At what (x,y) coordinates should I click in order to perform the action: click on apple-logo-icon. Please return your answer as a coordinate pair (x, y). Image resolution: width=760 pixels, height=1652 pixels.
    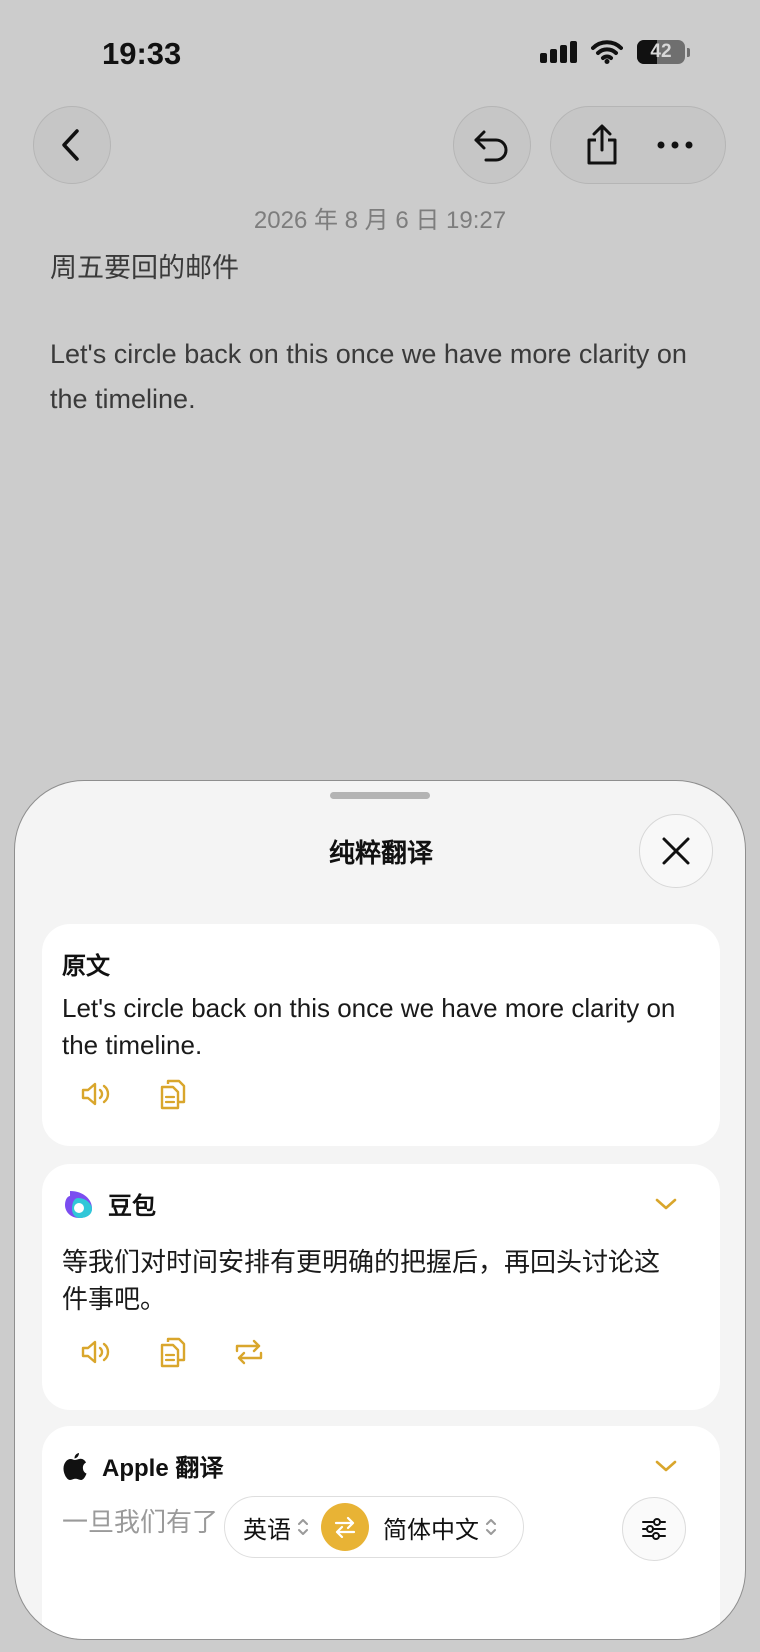
    Looking at the image, I should click on (75, 1466).